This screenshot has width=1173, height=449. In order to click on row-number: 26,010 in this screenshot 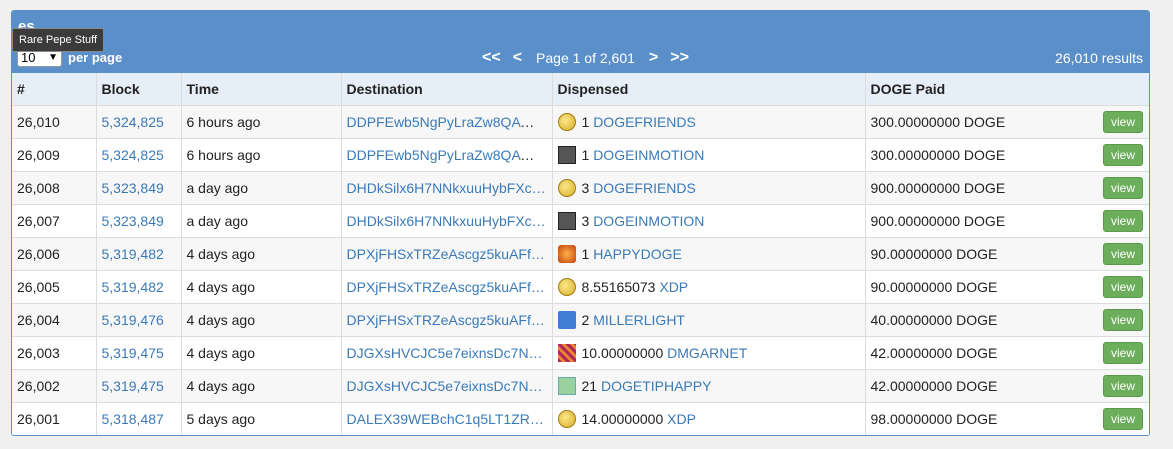, I will do `click(54, 121)`.